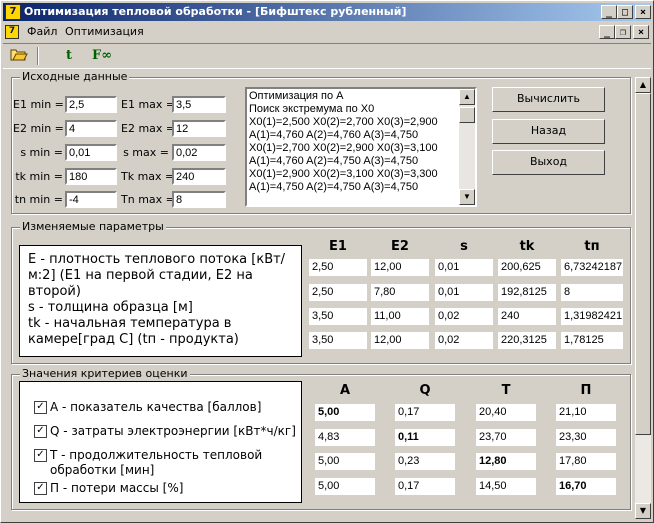  What do you see at coordinates (104, 31) in the screenshot?
I see `menu-optimize: Оптимизация` at bounding box center [104, 31].